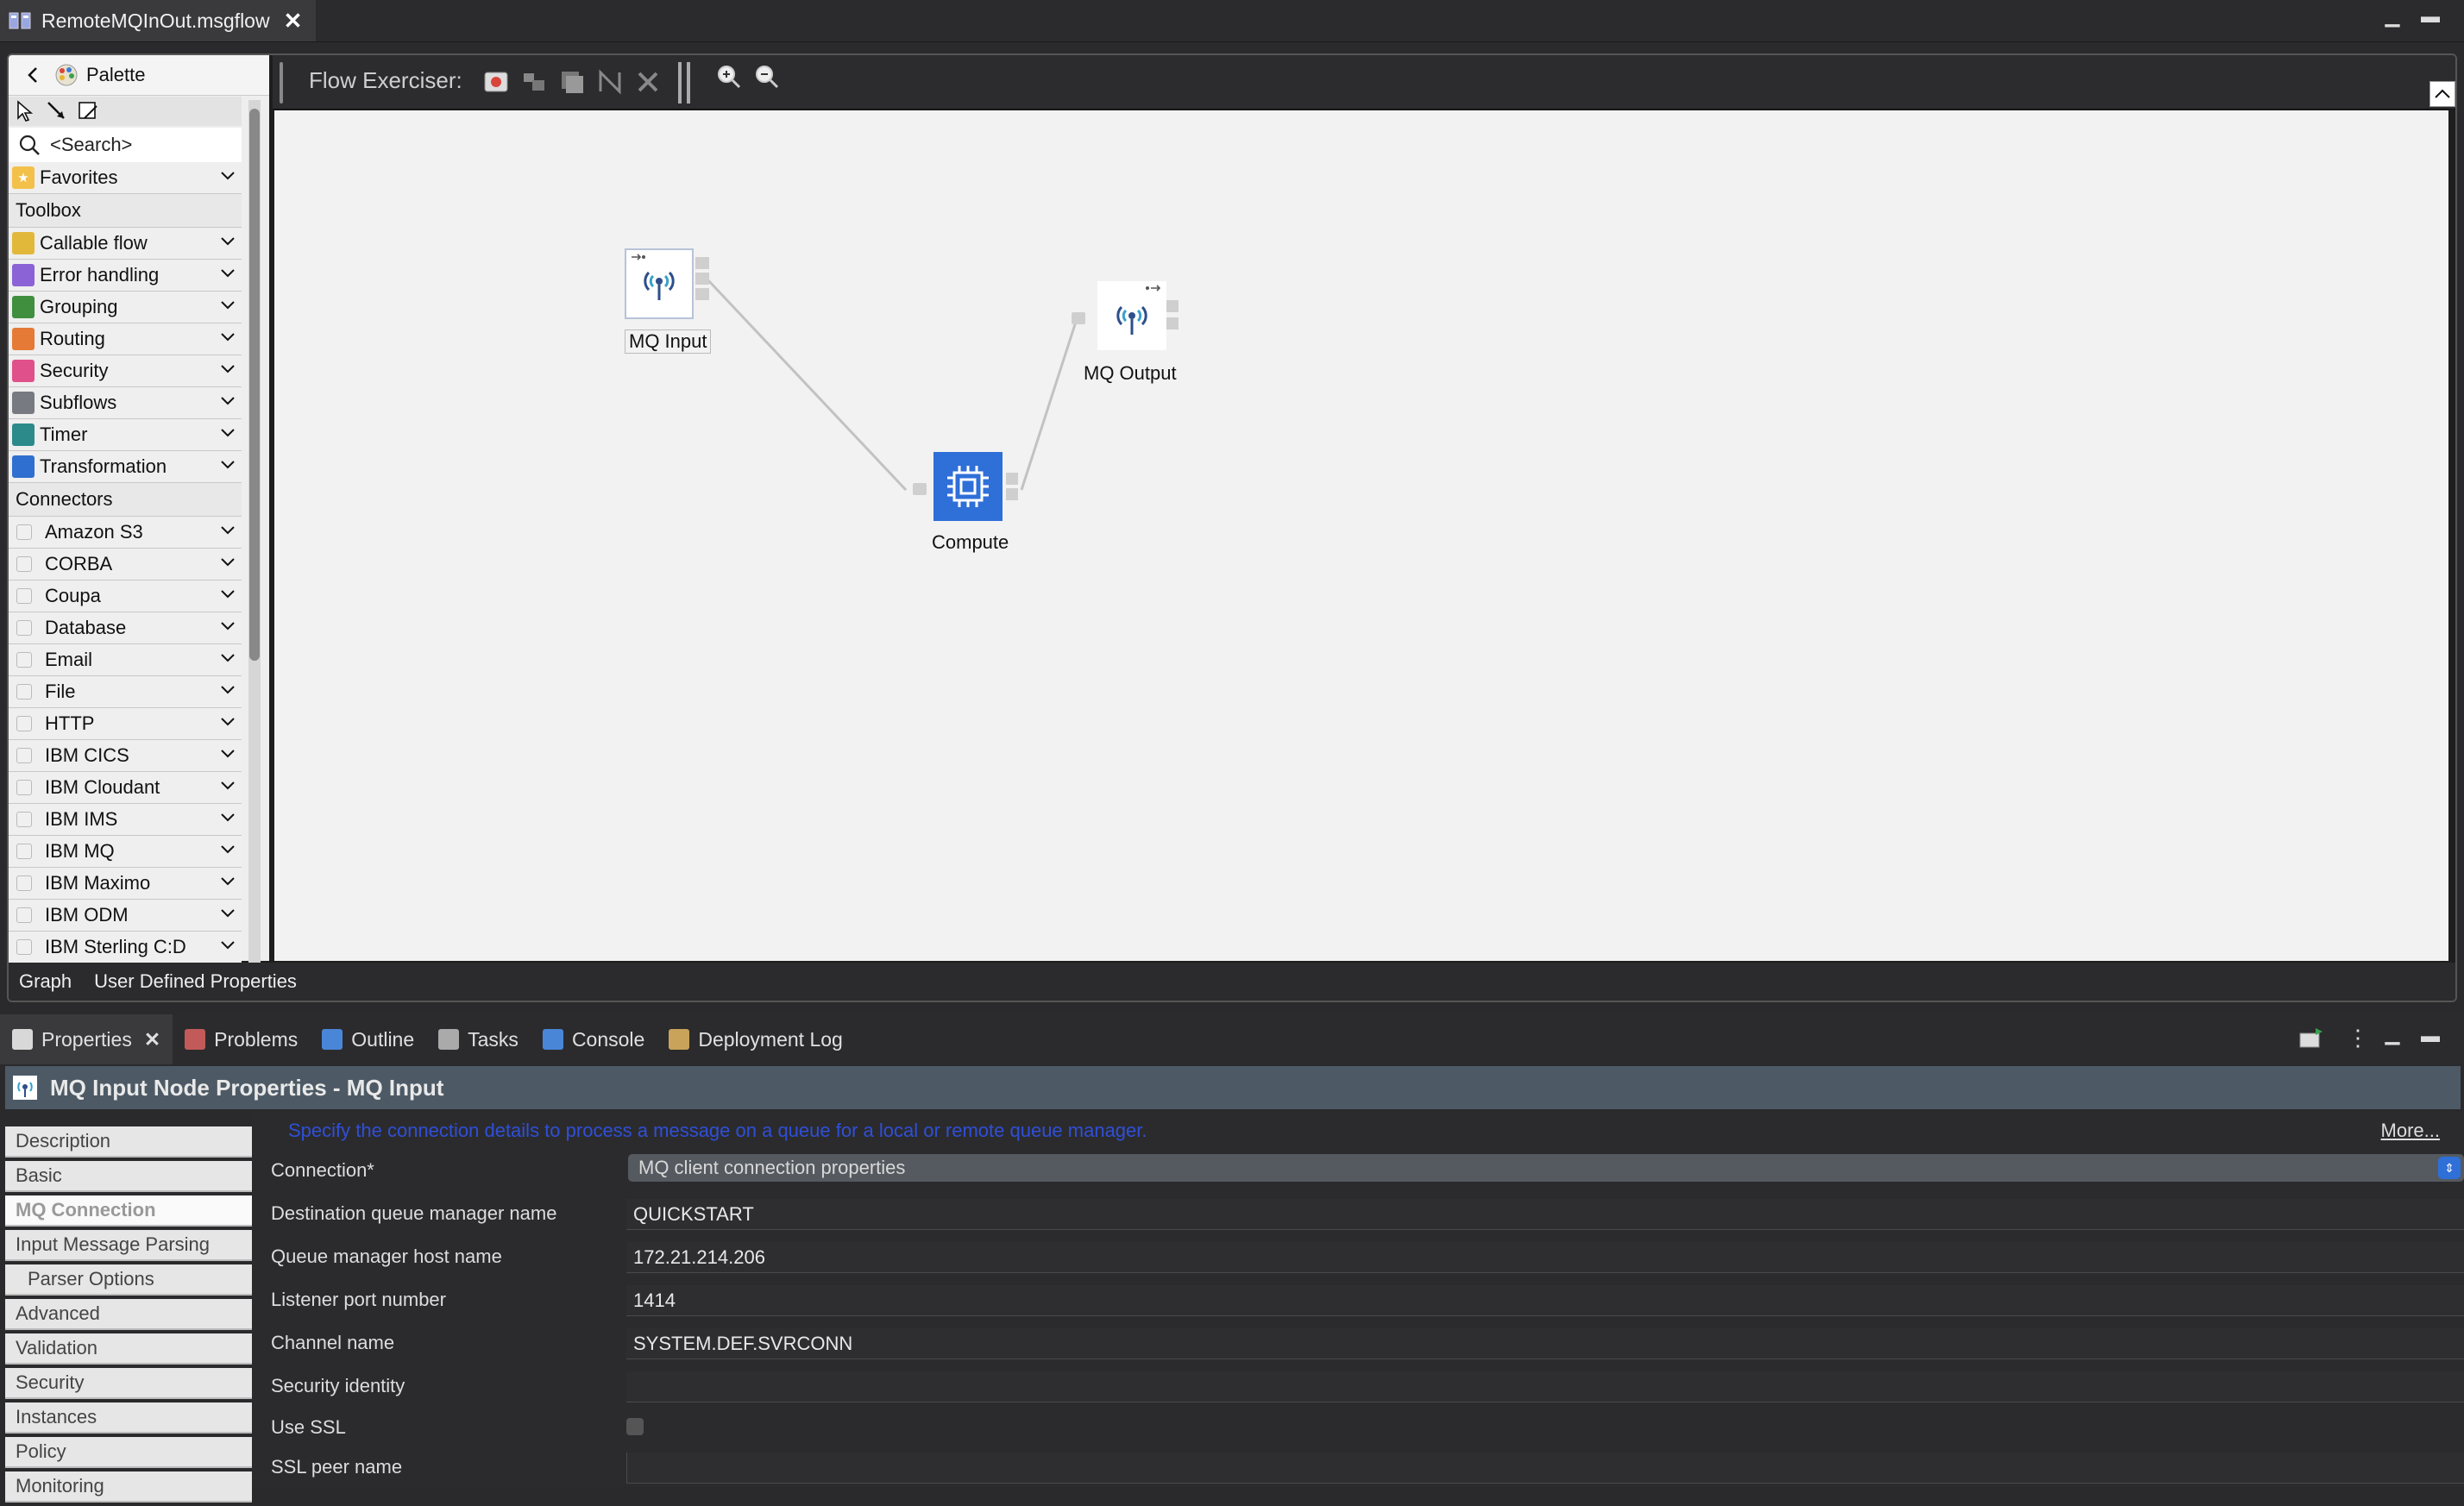  Describe the element at coordinates (368, 1039) in the screenshot. I see `tab-outline: Outline` at that location.